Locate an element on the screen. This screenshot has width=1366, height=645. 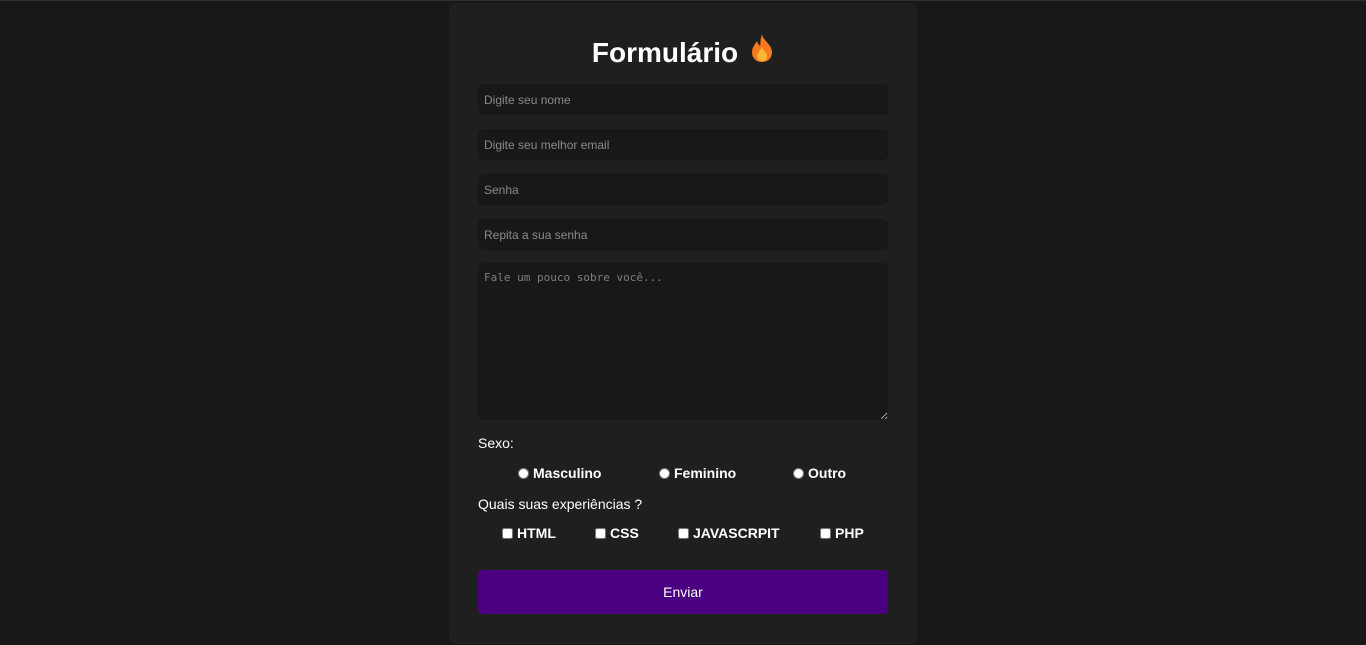
checkbox-javascript is located at coordinates (683, 533).